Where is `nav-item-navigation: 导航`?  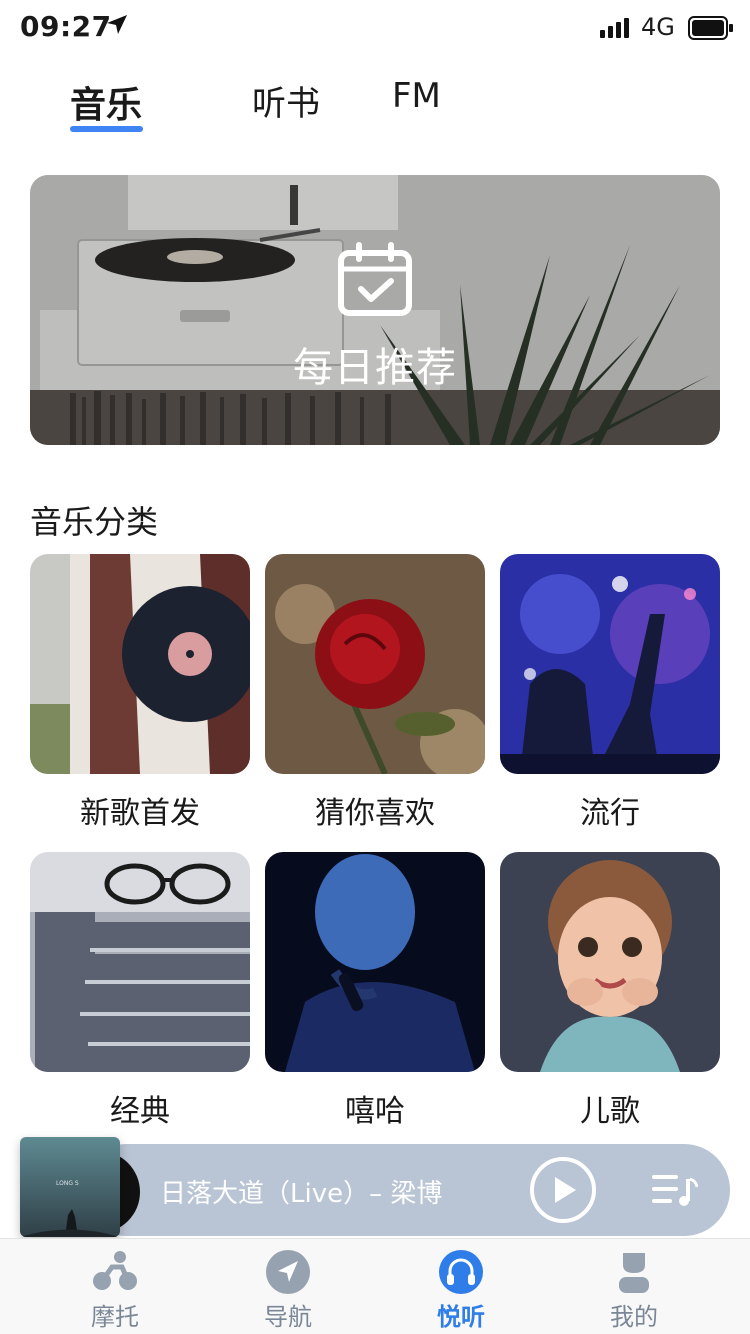
nav-item-navigation: 导航 is located at coordinates (288, 1286).